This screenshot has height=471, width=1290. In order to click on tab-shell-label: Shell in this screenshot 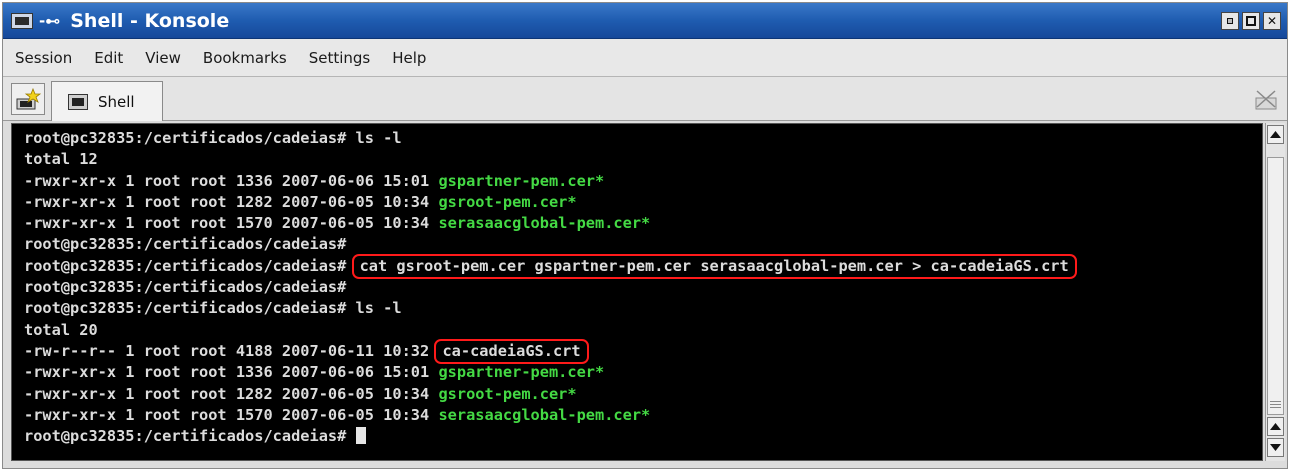, I will do `click(116, 101)`.